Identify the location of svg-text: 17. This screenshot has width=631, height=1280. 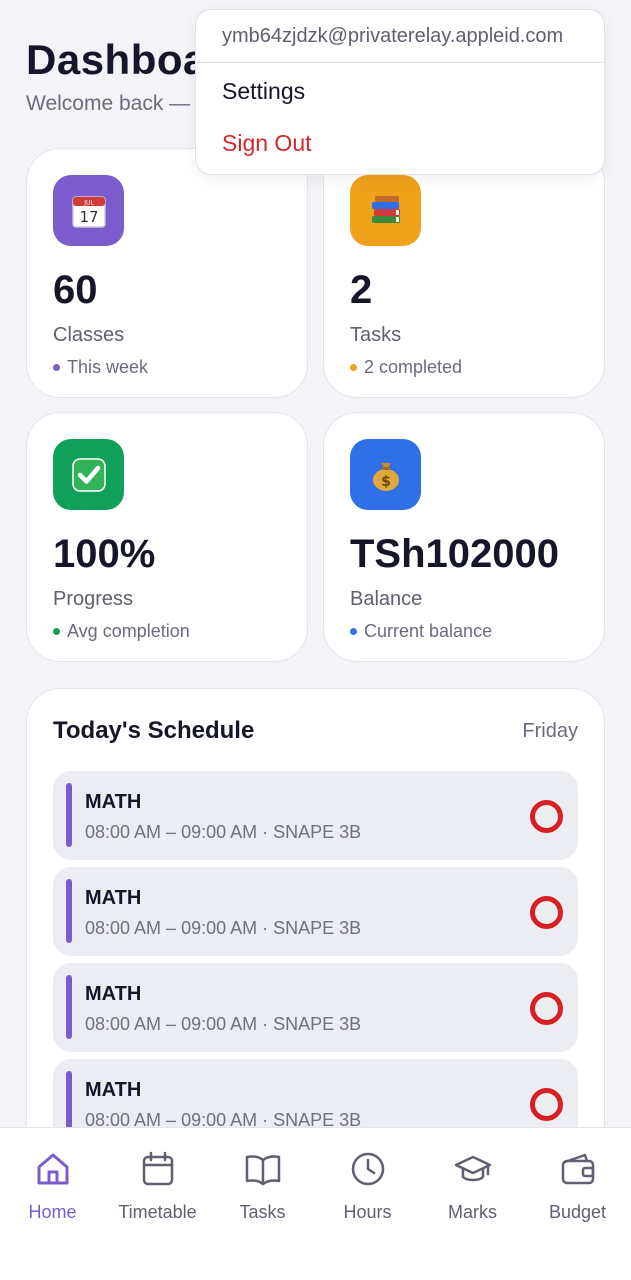
(88, 217).